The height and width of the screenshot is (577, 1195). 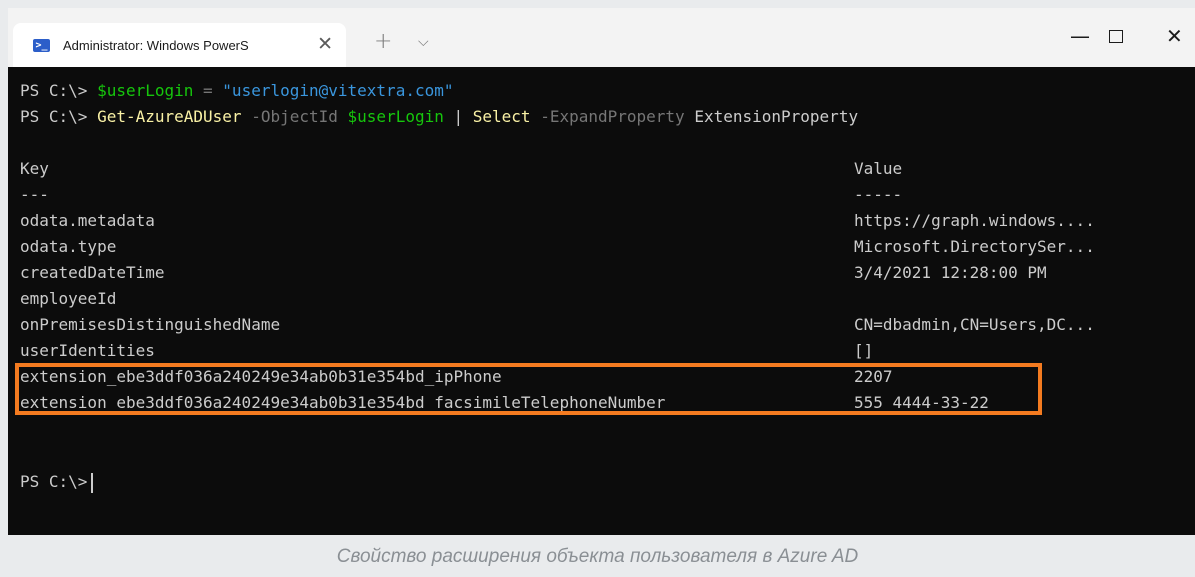 What do you see at coordinates (423, 42) in the screenshot?
I see `chevron-down-icon: ⌵` at bounding box center [423, 42].